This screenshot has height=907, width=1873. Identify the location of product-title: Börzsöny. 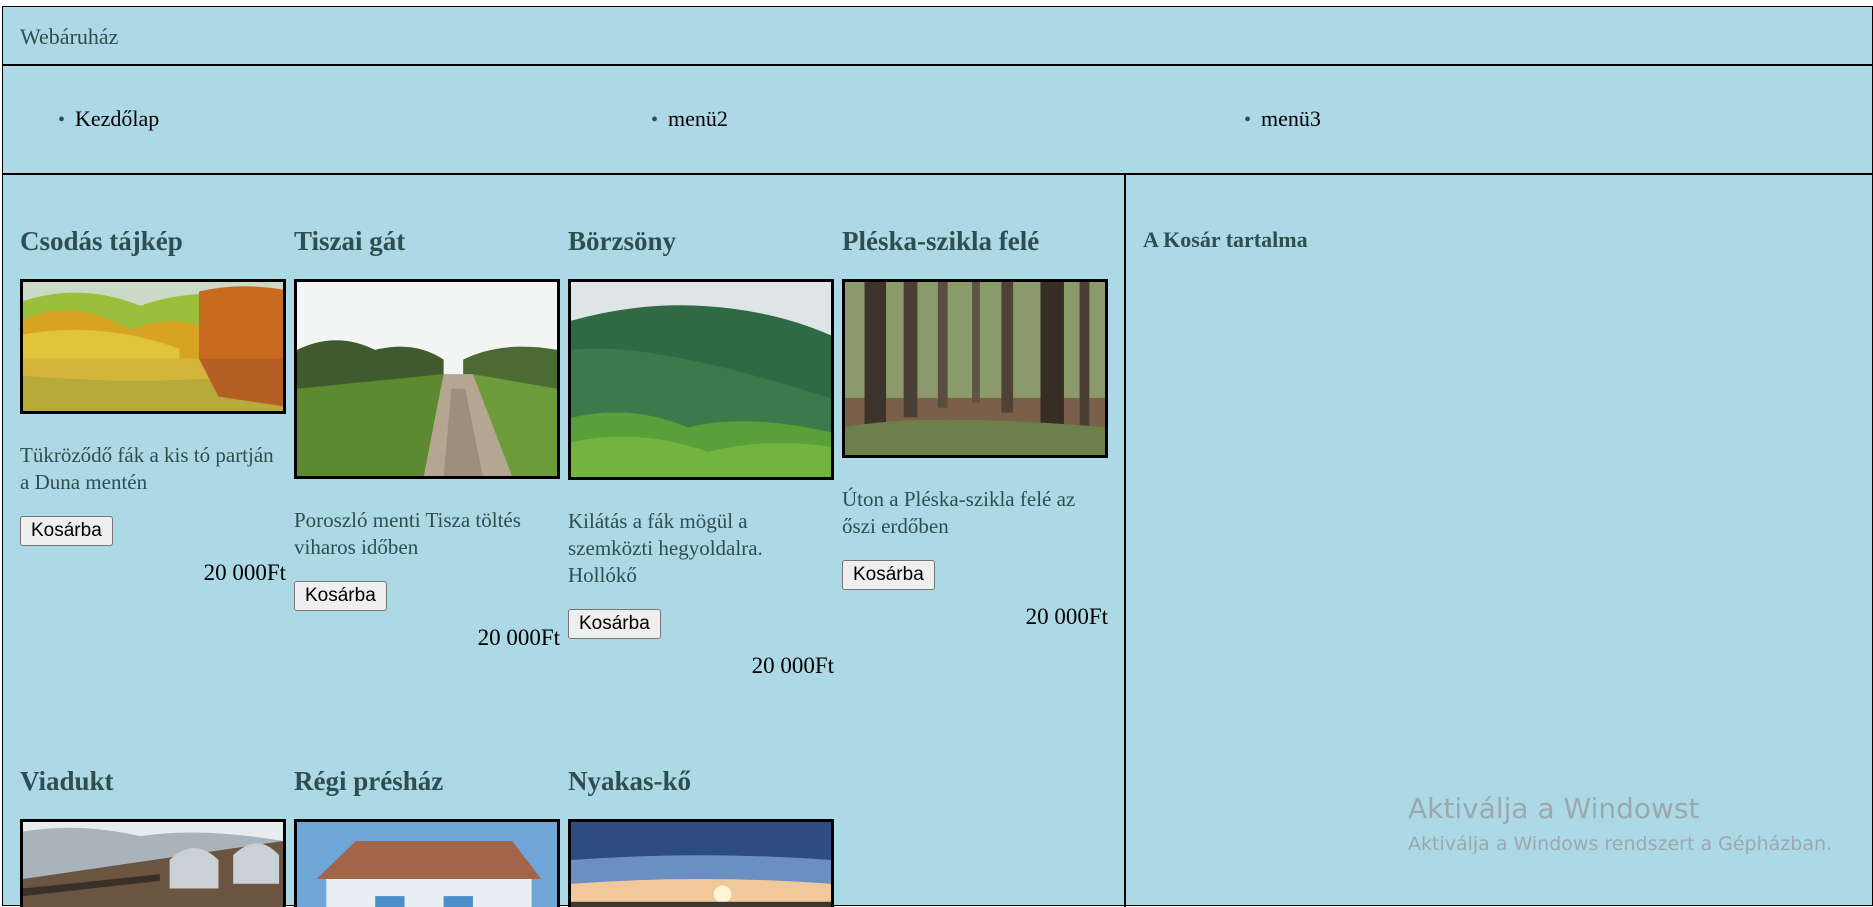
(622, 241).